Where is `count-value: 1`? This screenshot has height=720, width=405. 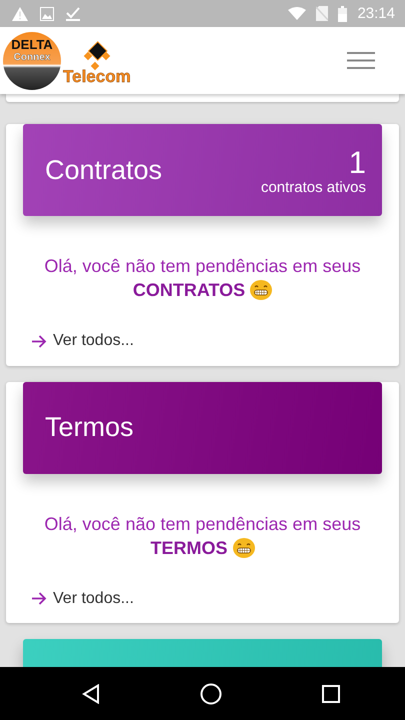 count-value: 1 is located at coordinates (357, 162).